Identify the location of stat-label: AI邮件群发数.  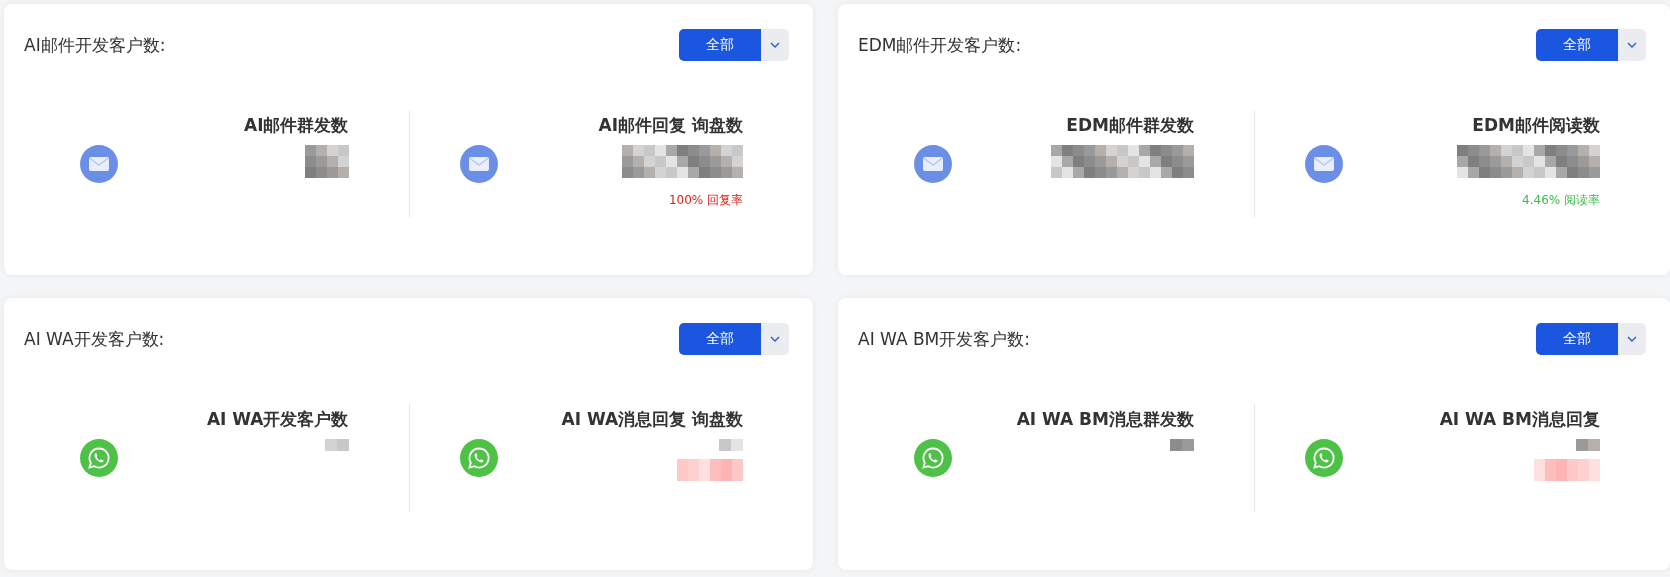
(296, 125).